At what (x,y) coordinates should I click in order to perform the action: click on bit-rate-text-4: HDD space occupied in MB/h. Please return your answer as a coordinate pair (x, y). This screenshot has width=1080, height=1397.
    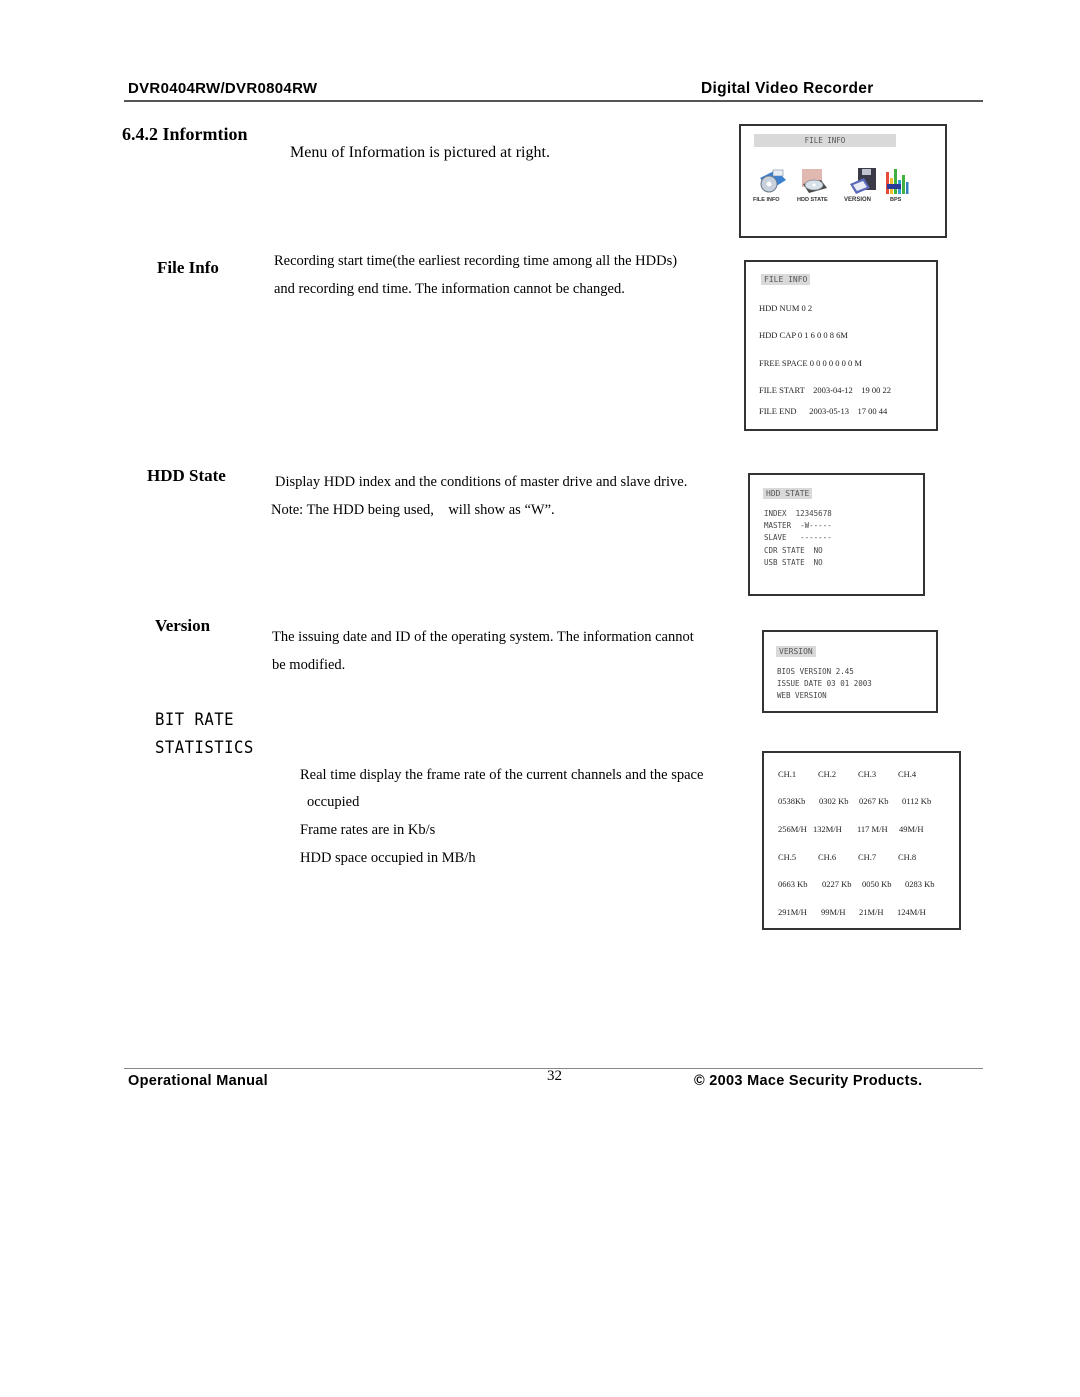
    Looking at the image, I should click on (388, 858).